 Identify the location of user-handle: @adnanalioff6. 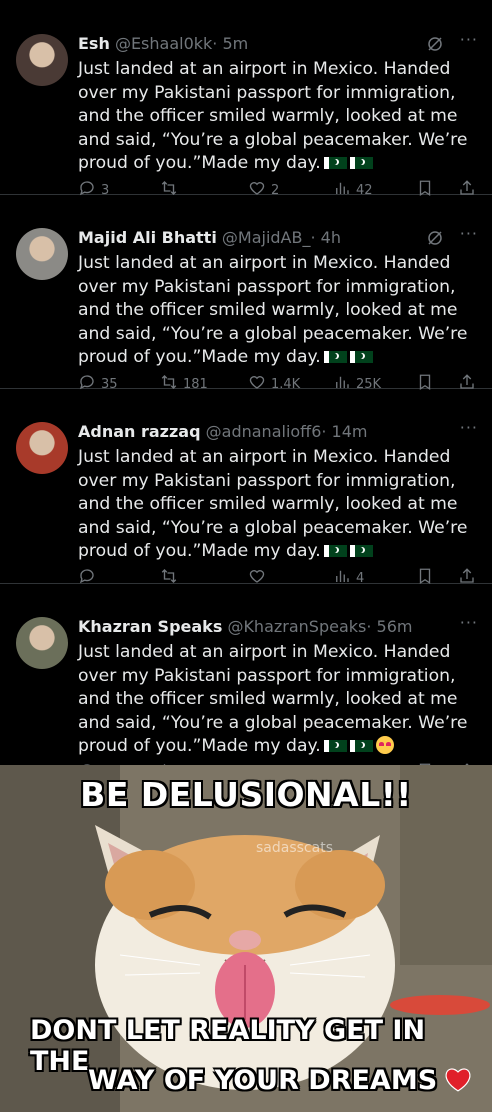
(264, 431).